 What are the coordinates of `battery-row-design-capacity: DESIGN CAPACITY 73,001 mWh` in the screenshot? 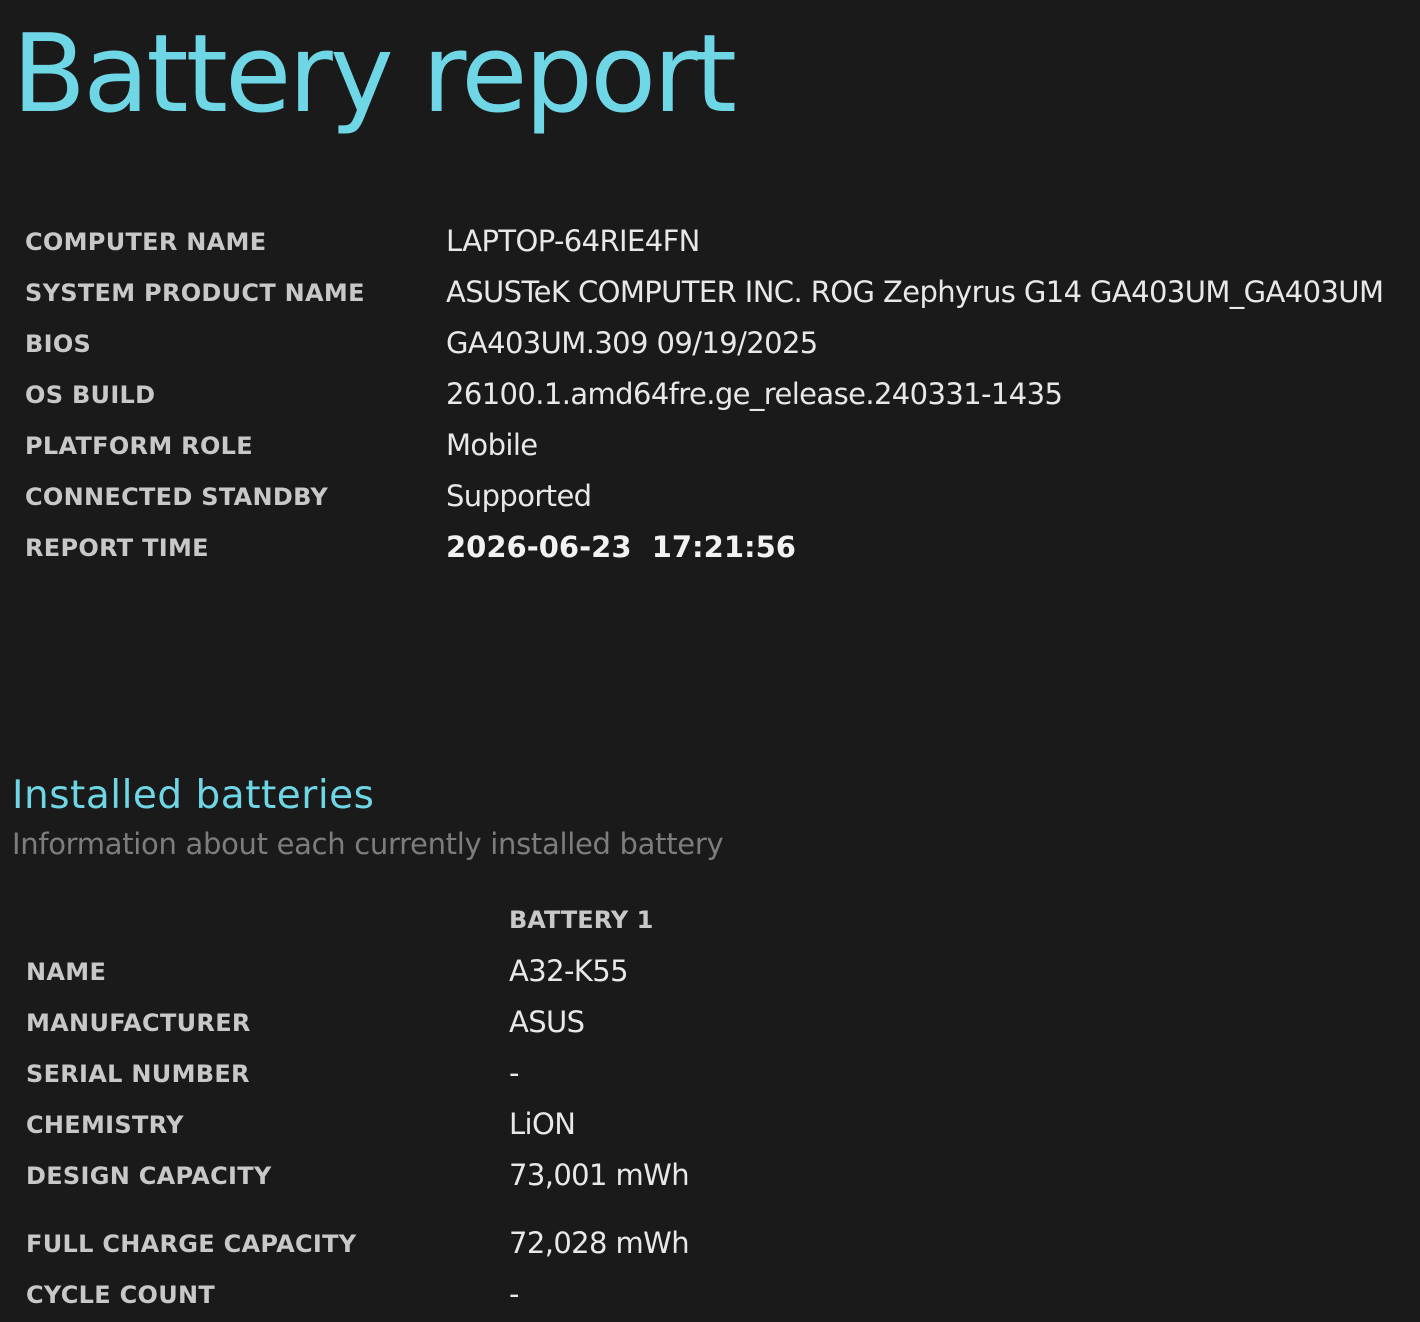 It's located at (716, 1179).